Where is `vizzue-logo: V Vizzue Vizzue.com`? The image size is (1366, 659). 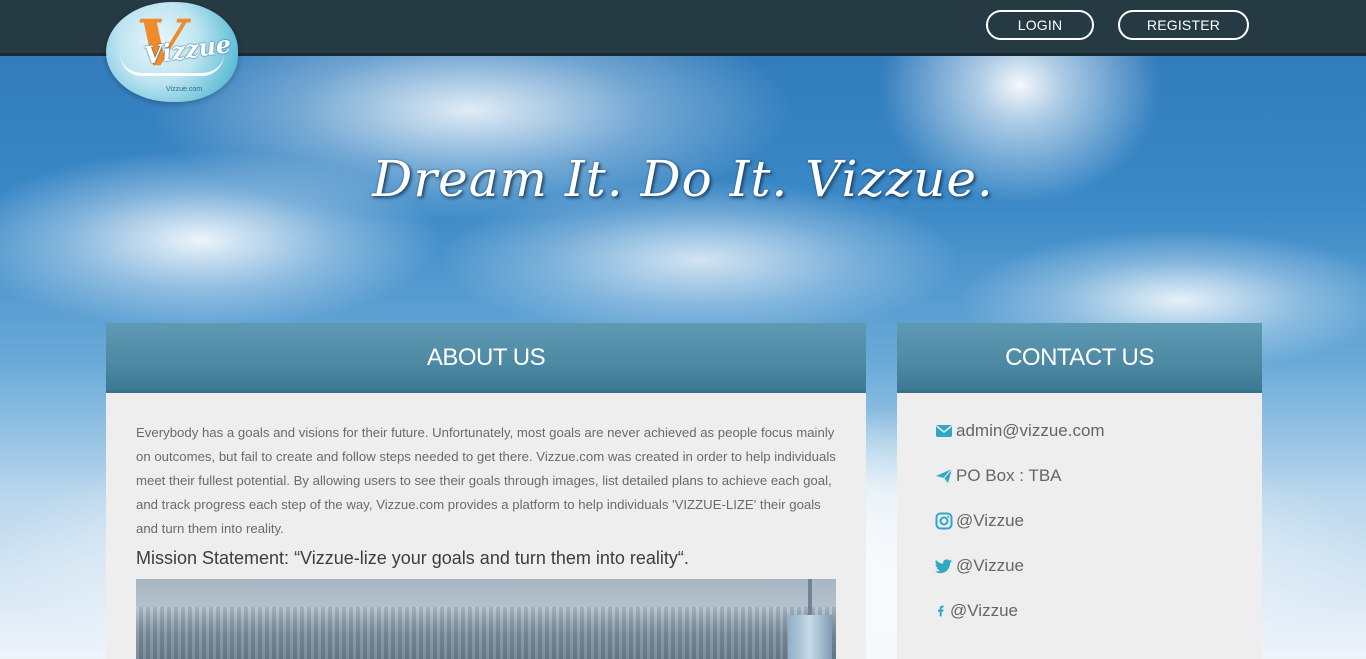 vizzue-logo: V Vizzue Vizzue.com is located at coordinates (172, 52).